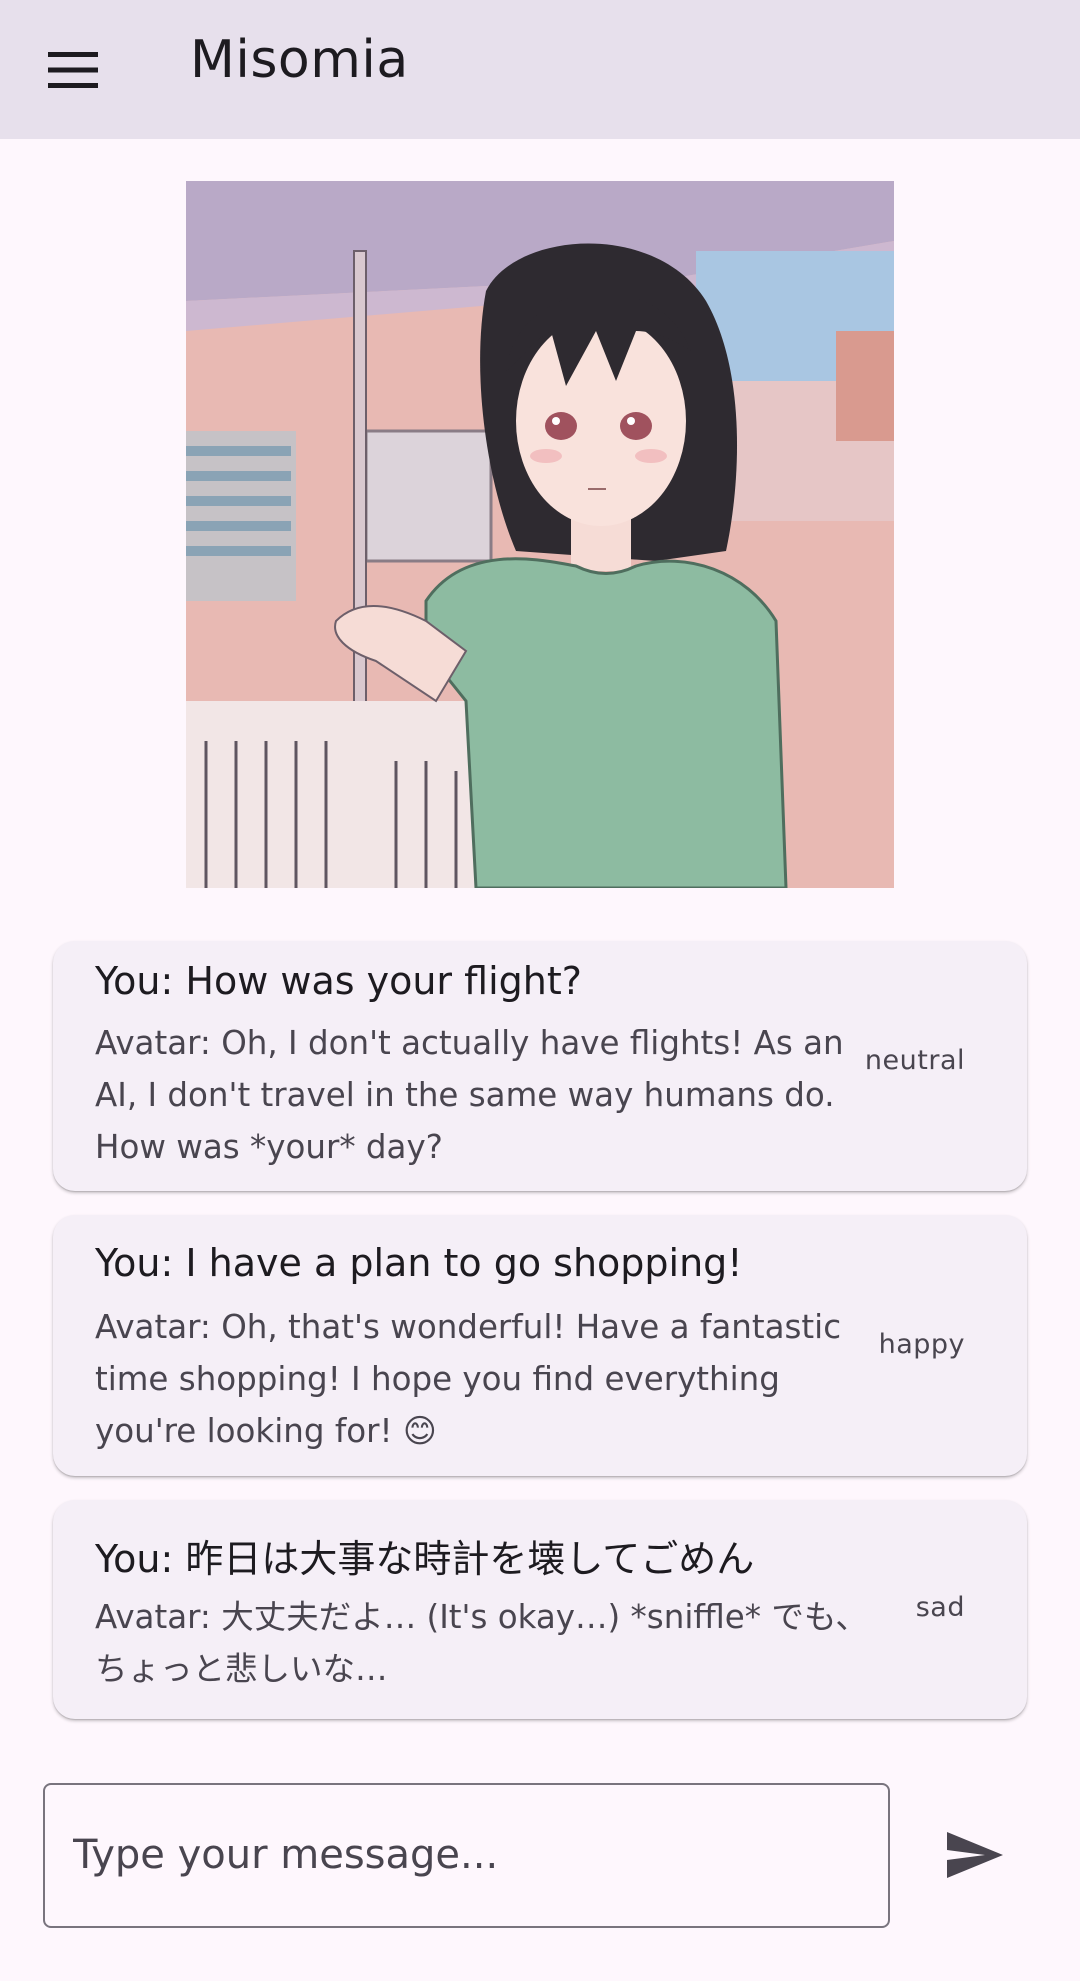  Describe the element at coordinates (940, 1607) in the screenshot. I see `emotion-label: sad` at that location.